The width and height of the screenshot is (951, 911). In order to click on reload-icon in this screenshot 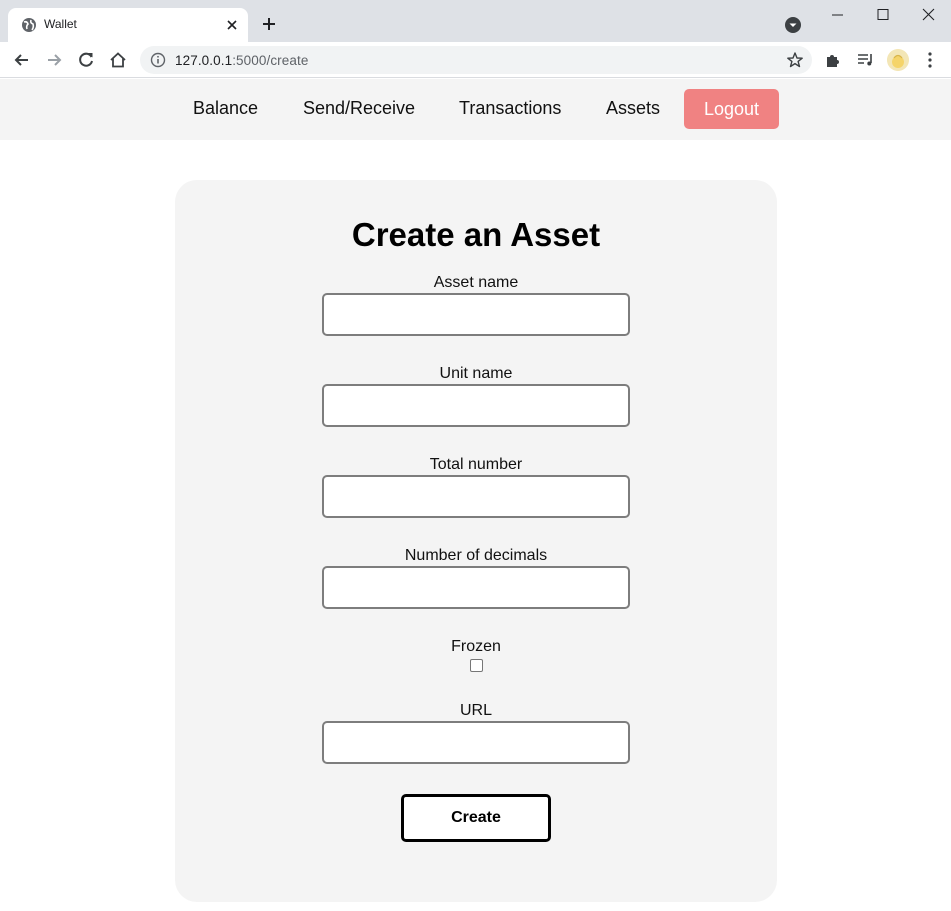, I will do `click(86, 60)`.